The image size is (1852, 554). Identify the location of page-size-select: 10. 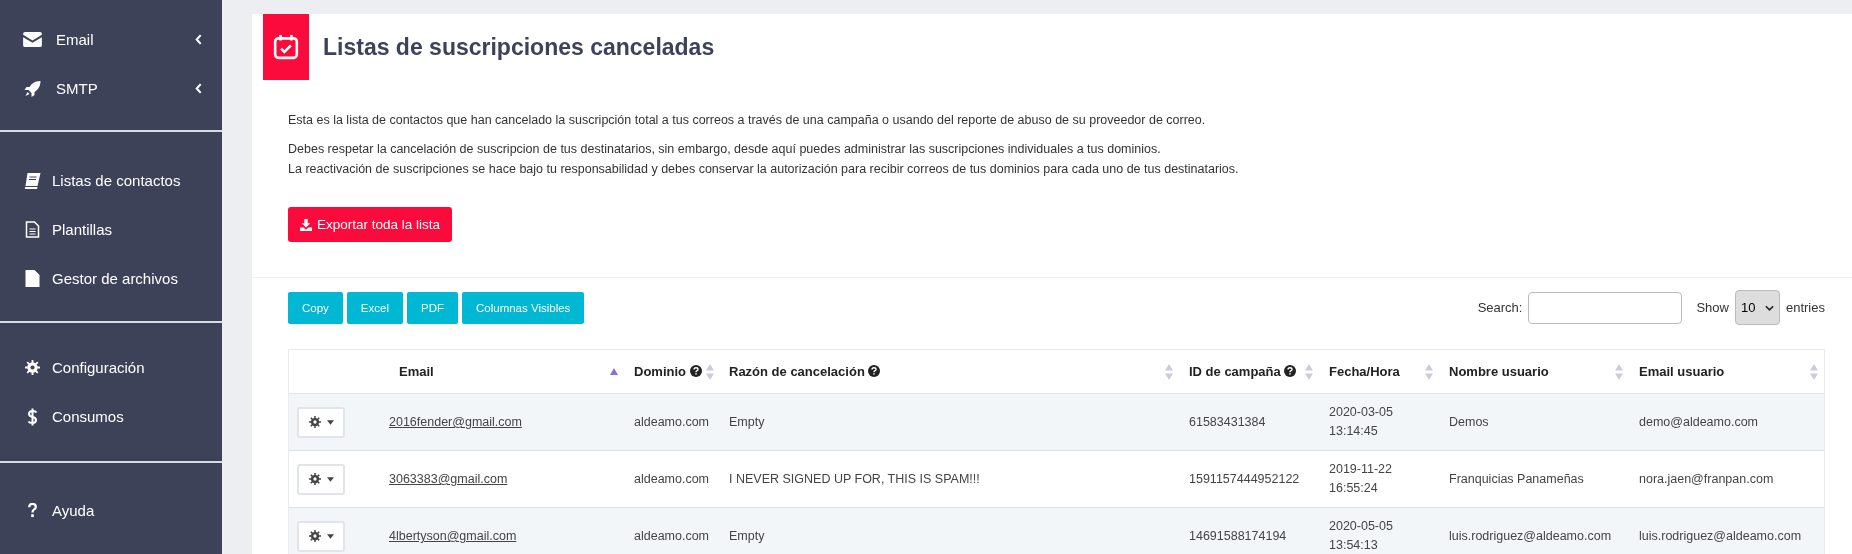
(1757, 307).